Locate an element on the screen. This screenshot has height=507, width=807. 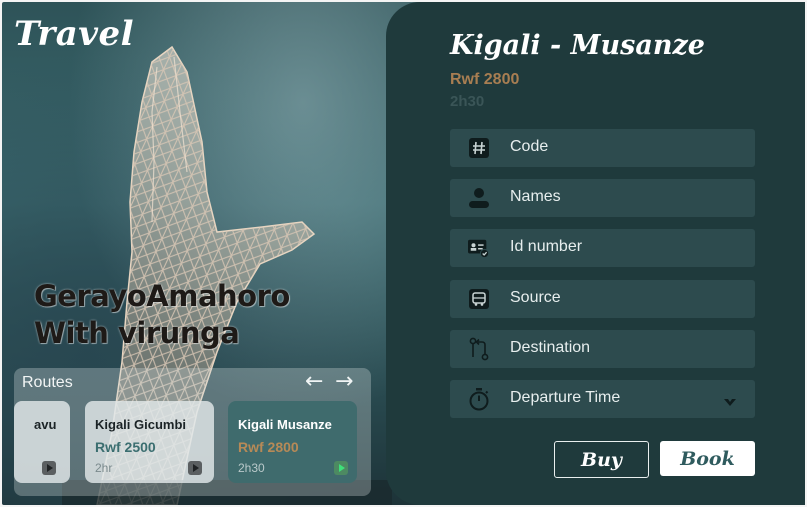
headline-line-2: With virunga is located at coordinates (137, 333).